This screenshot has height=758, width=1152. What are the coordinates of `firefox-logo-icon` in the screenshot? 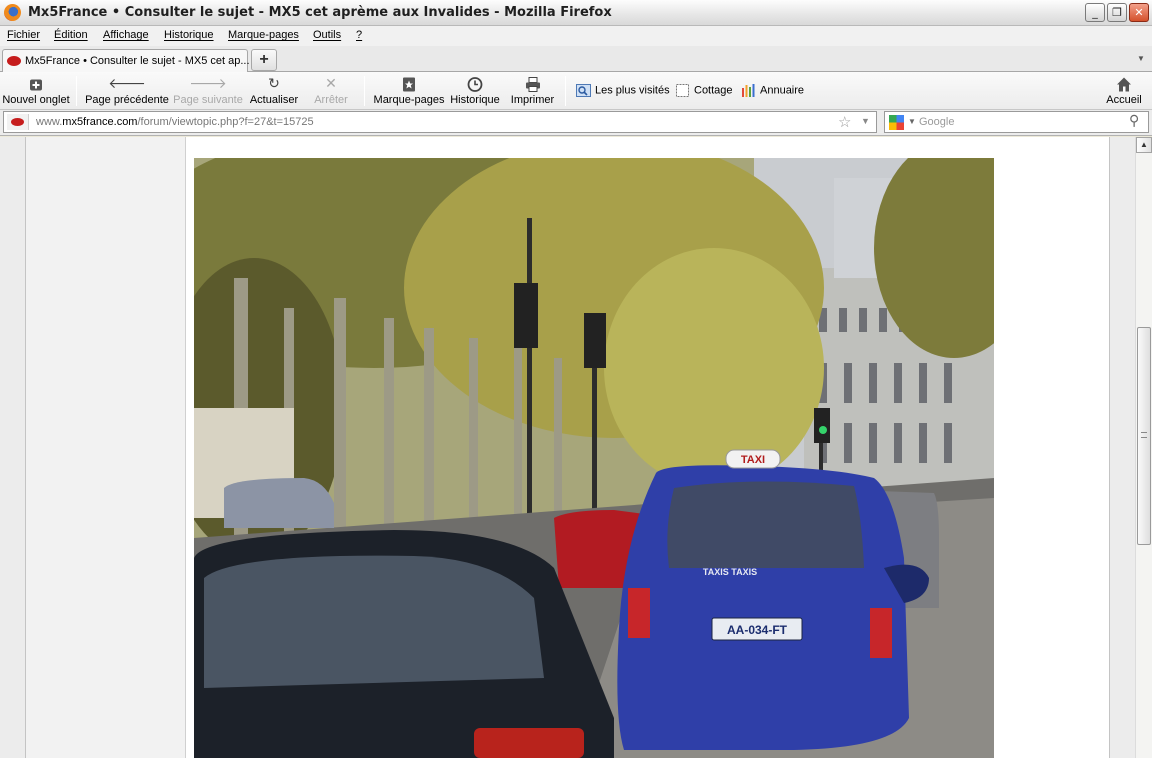 It's located at (12, 12).